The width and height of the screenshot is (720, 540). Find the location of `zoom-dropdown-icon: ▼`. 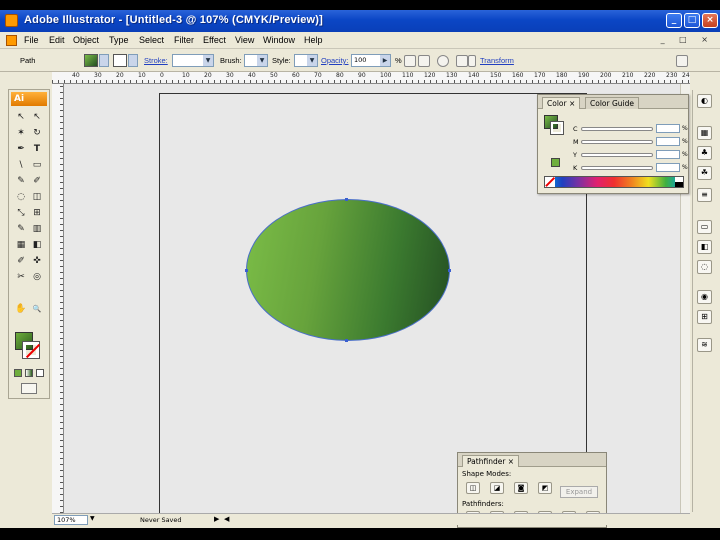

zoom-dropdown-icon: ▼ is located at coordinates (92, 518).